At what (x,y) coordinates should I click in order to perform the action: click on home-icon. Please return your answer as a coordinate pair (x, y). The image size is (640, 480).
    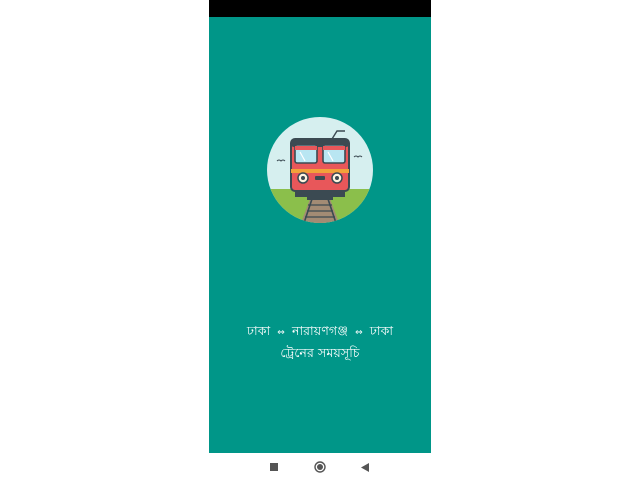
    Looking at the image, I should click on (320, 467).